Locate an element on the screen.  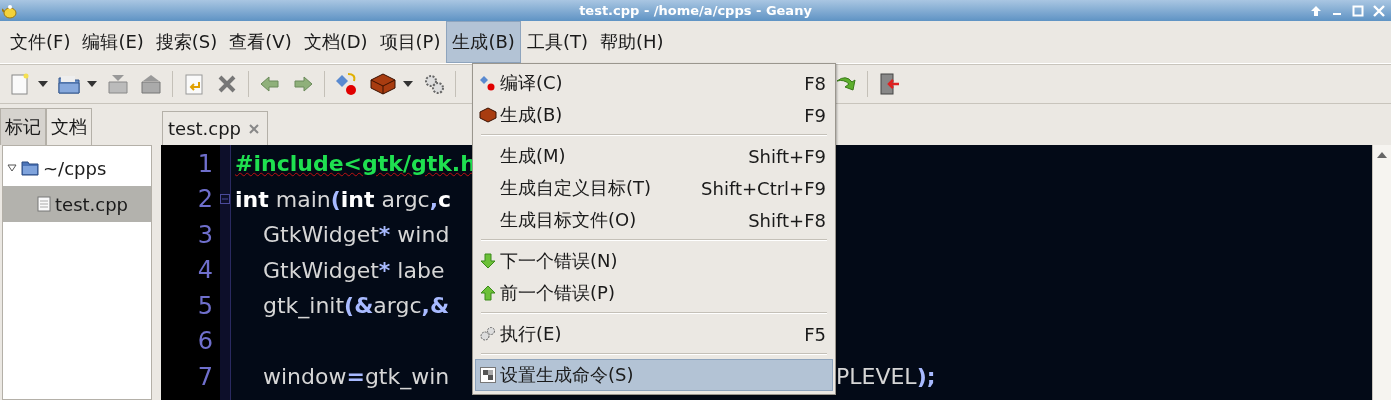
menu-item: 下一个错误(N) is located at coordinates (654, 261).